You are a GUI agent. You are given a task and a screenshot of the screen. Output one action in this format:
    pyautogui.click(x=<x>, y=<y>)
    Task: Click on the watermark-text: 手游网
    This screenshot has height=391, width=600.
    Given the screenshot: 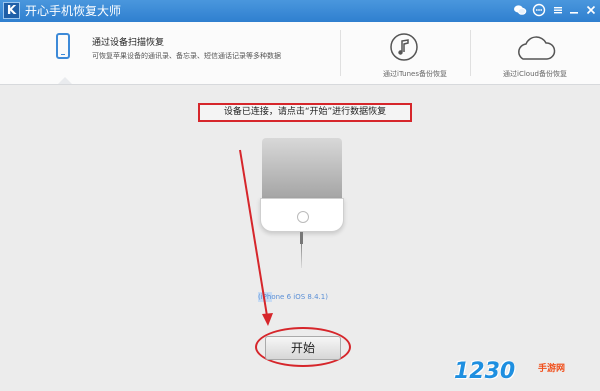 What is the action you would take?
    pyautogui.click(x=552, y=369)
    